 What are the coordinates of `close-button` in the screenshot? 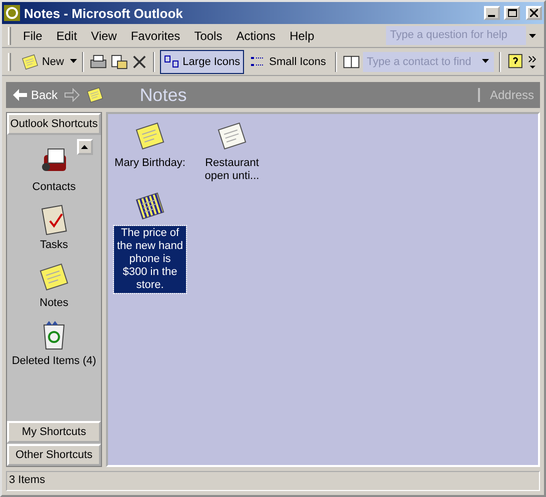 It's located at (534, 13).